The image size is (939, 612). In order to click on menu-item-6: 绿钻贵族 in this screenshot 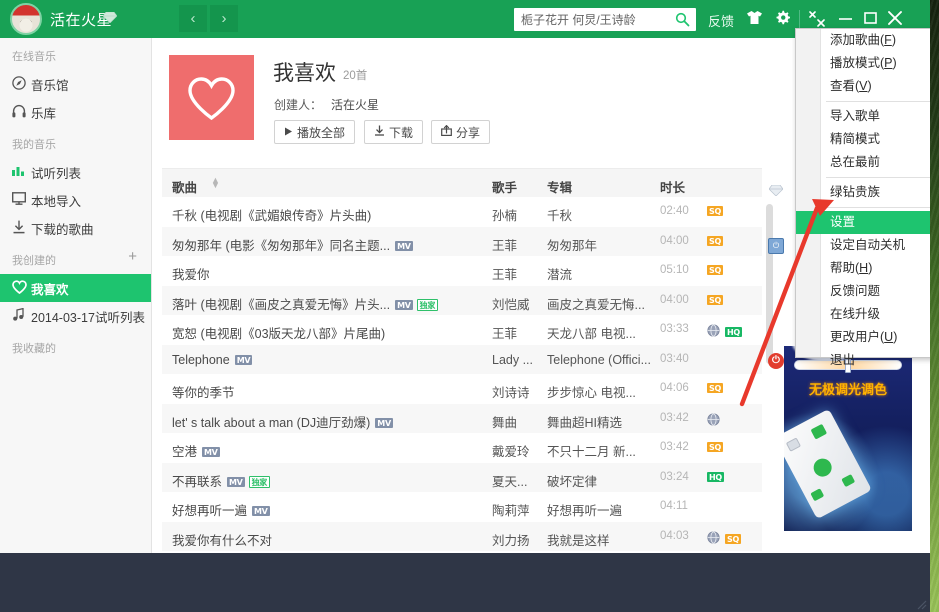, I will do `click(849, 192)`.